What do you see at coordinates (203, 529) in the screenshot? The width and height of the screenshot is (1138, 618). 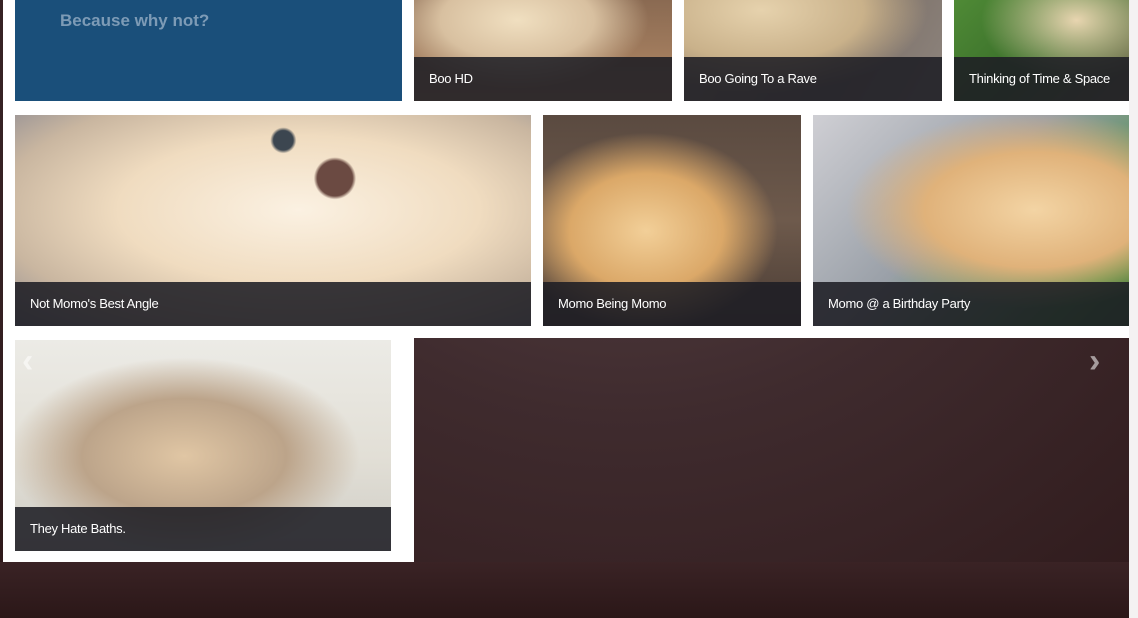 I see `tile-caption: They Hate Baths.` at bounding box center [203, 529].